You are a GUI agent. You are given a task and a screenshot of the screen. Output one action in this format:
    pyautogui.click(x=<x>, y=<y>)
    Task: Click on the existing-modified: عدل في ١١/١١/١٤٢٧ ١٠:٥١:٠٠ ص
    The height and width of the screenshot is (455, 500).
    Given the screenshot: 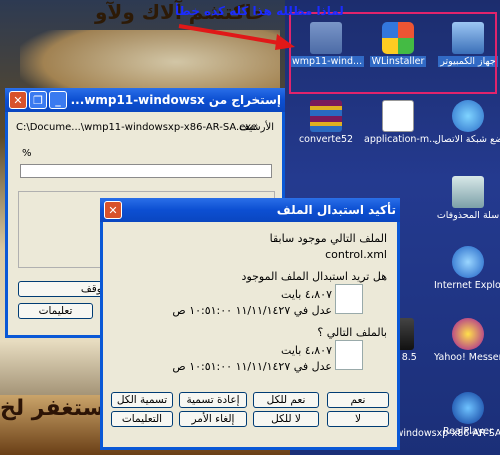 What is the action you would take?
    pyautogui.click(x=252, y=310)
    